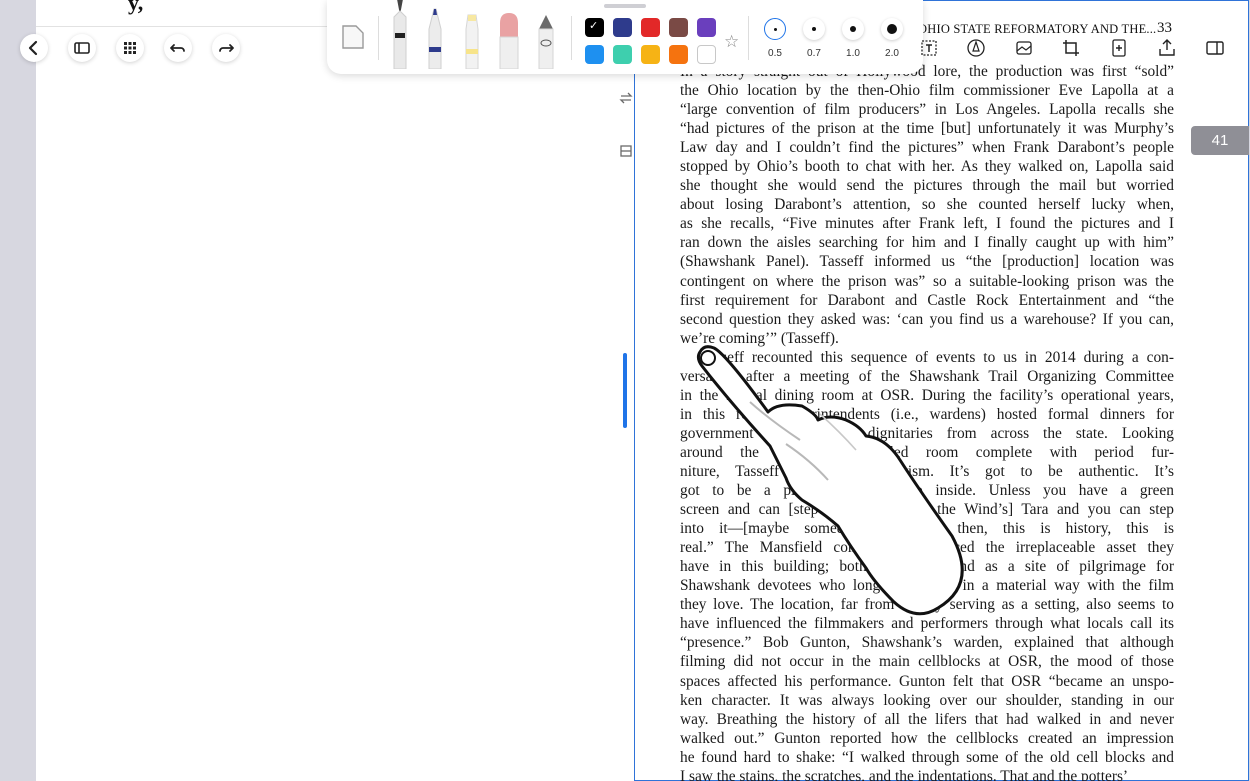 The height and width of the screenshot is (781, 1250). I want to click on lasso-icon, so click(546, 42).